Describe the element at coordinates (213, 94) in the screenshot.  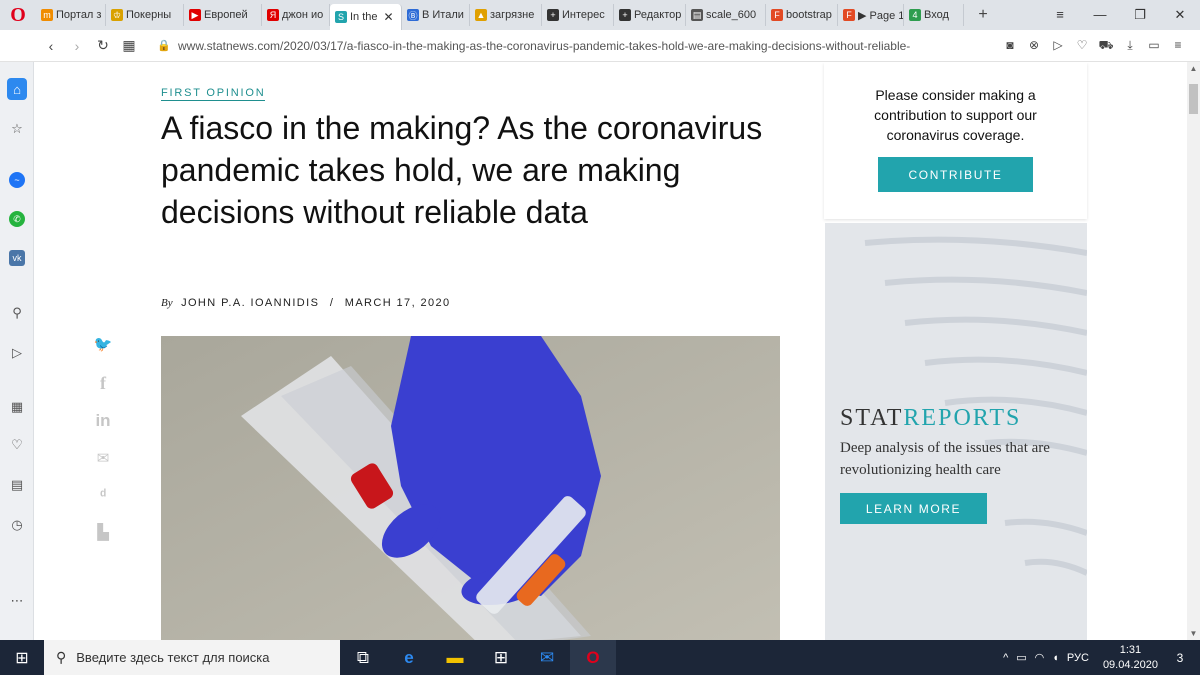
I see `section-kicker: FIRST OPINION` at that location.